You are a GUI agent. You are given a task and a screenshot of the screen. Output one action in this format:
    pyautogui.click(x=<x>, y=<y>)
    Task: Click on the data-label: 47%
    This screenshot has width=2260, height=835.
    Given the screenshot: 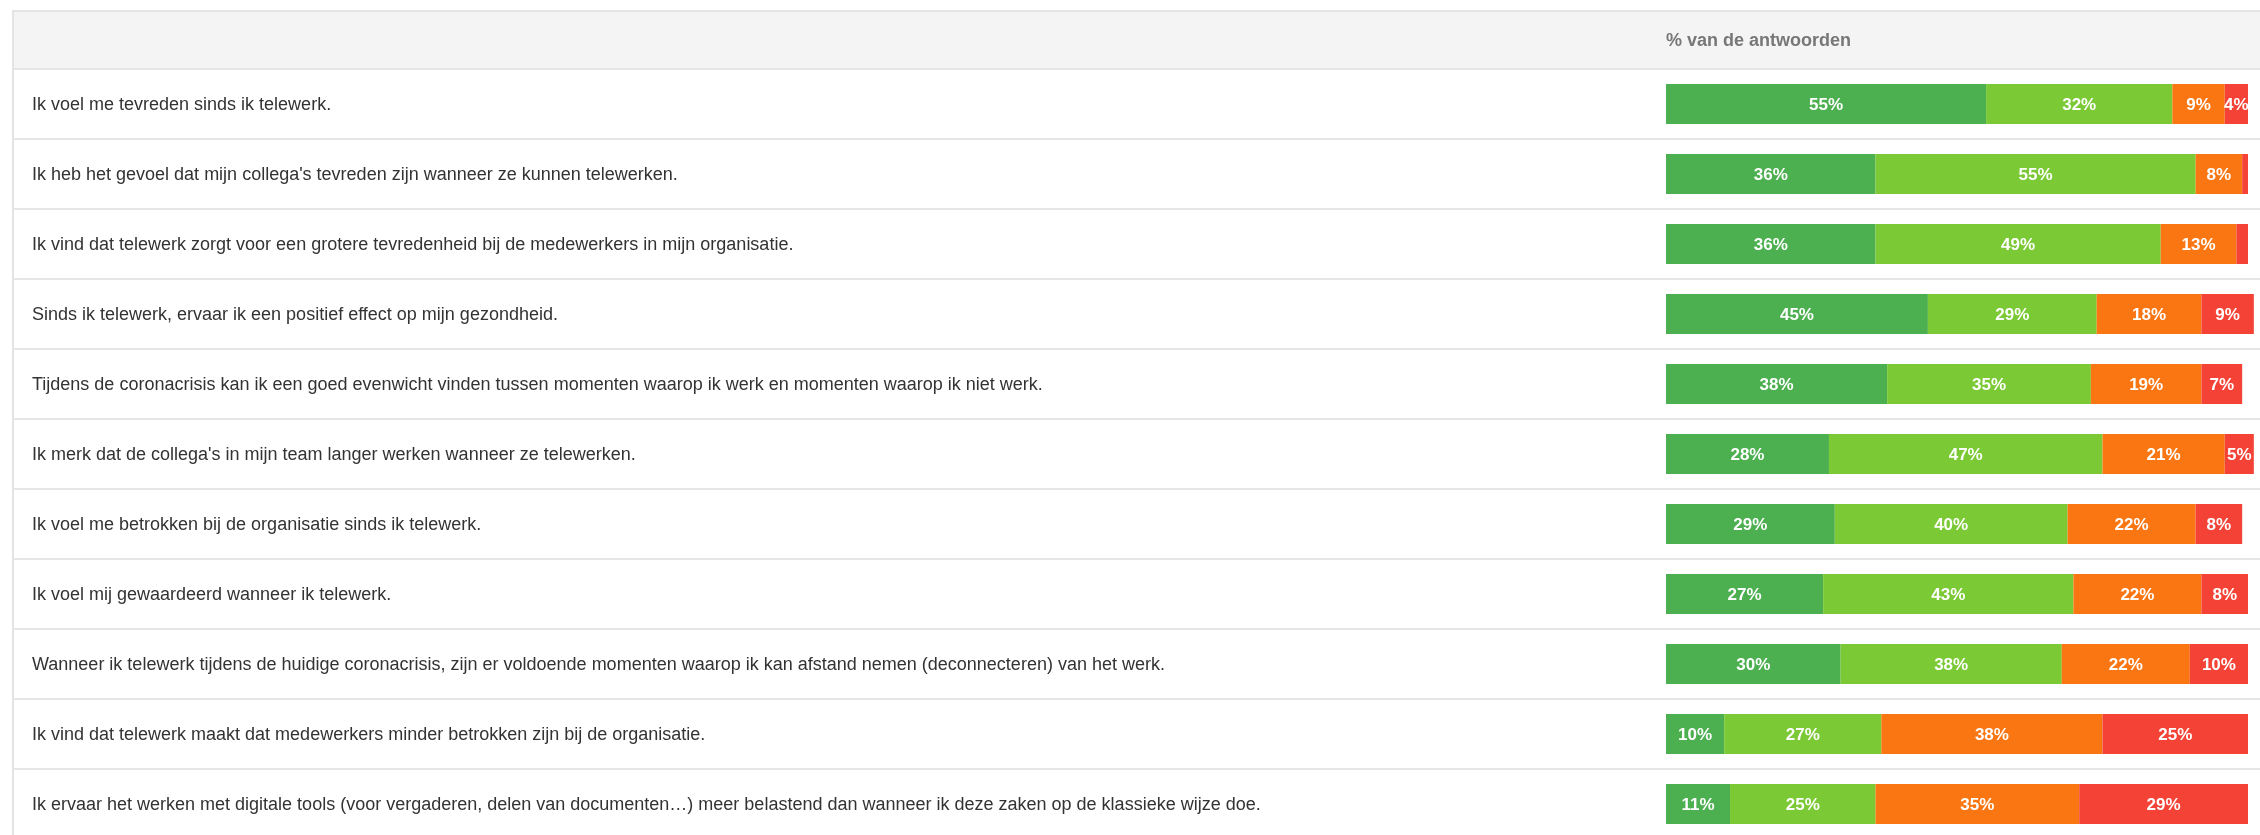 What is the action you would take?
    pyautogui.click(x=1965, y=454)
    